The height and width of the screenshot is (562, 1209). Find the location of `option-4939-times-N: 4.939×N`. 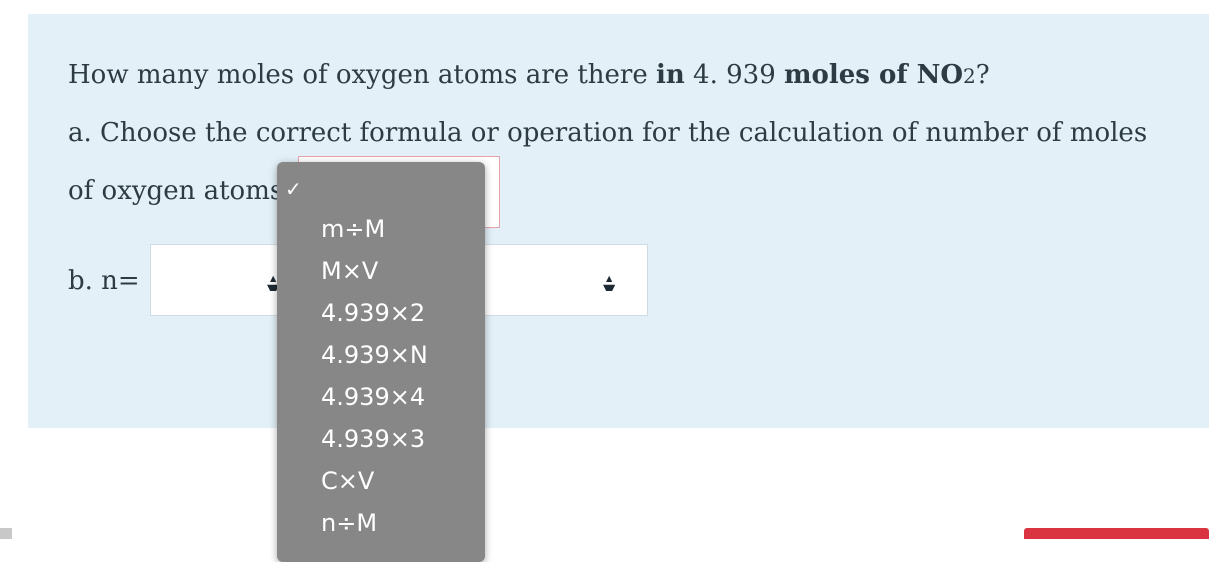

option-4939-times-N: 4.939×N is located at coordinates (374, 355).